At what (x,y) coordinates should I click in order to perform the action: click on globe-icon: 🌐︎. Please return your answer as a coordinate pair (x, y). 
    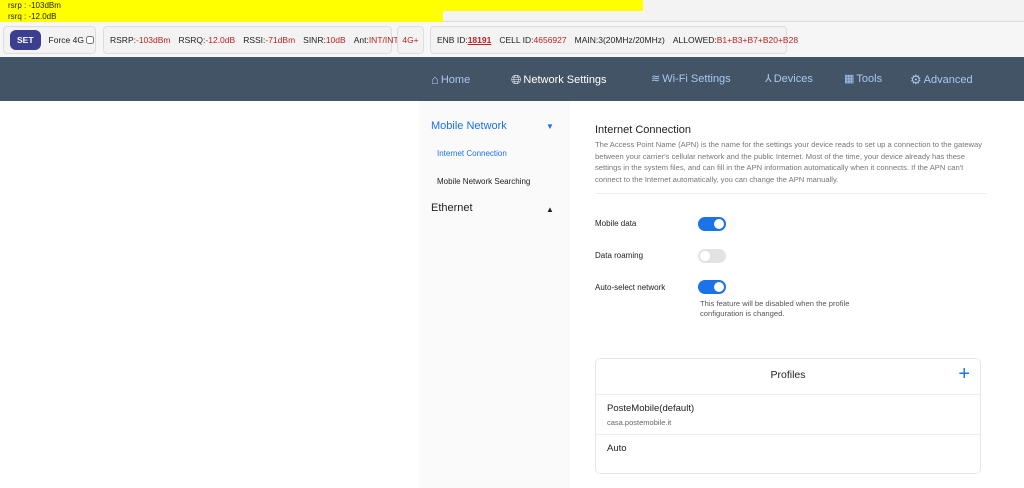
    Looking at the image, I should click on (516, 79).